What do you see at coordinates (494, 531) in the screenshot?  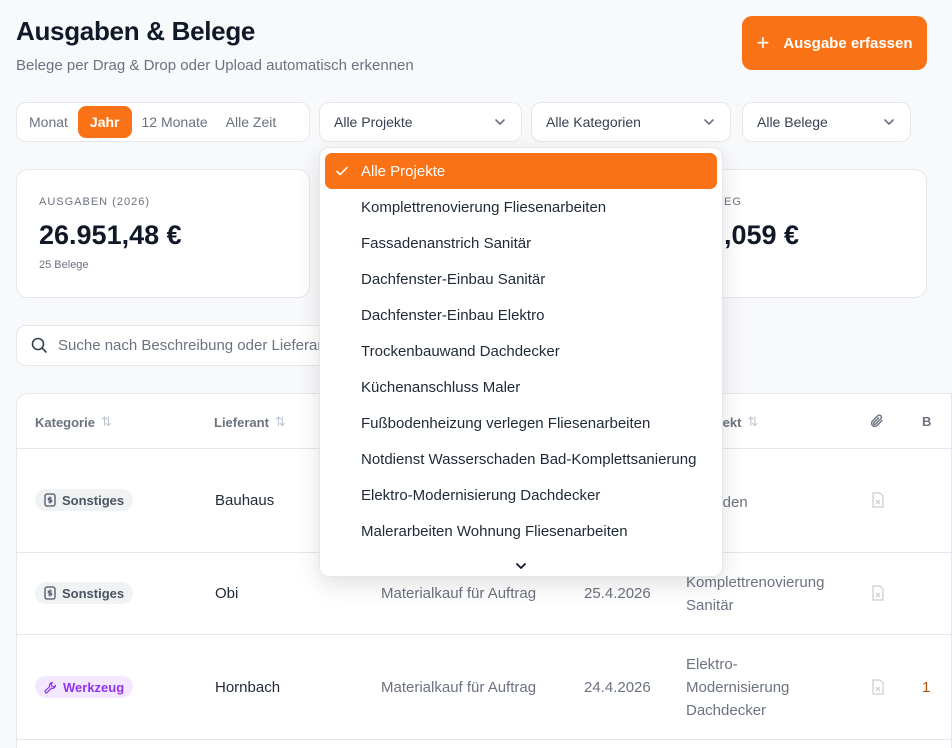 I see `dropdown-option-label: Malerarbeiten Wohnung Fliesenarbeiten` at bounding box center [494, 531].